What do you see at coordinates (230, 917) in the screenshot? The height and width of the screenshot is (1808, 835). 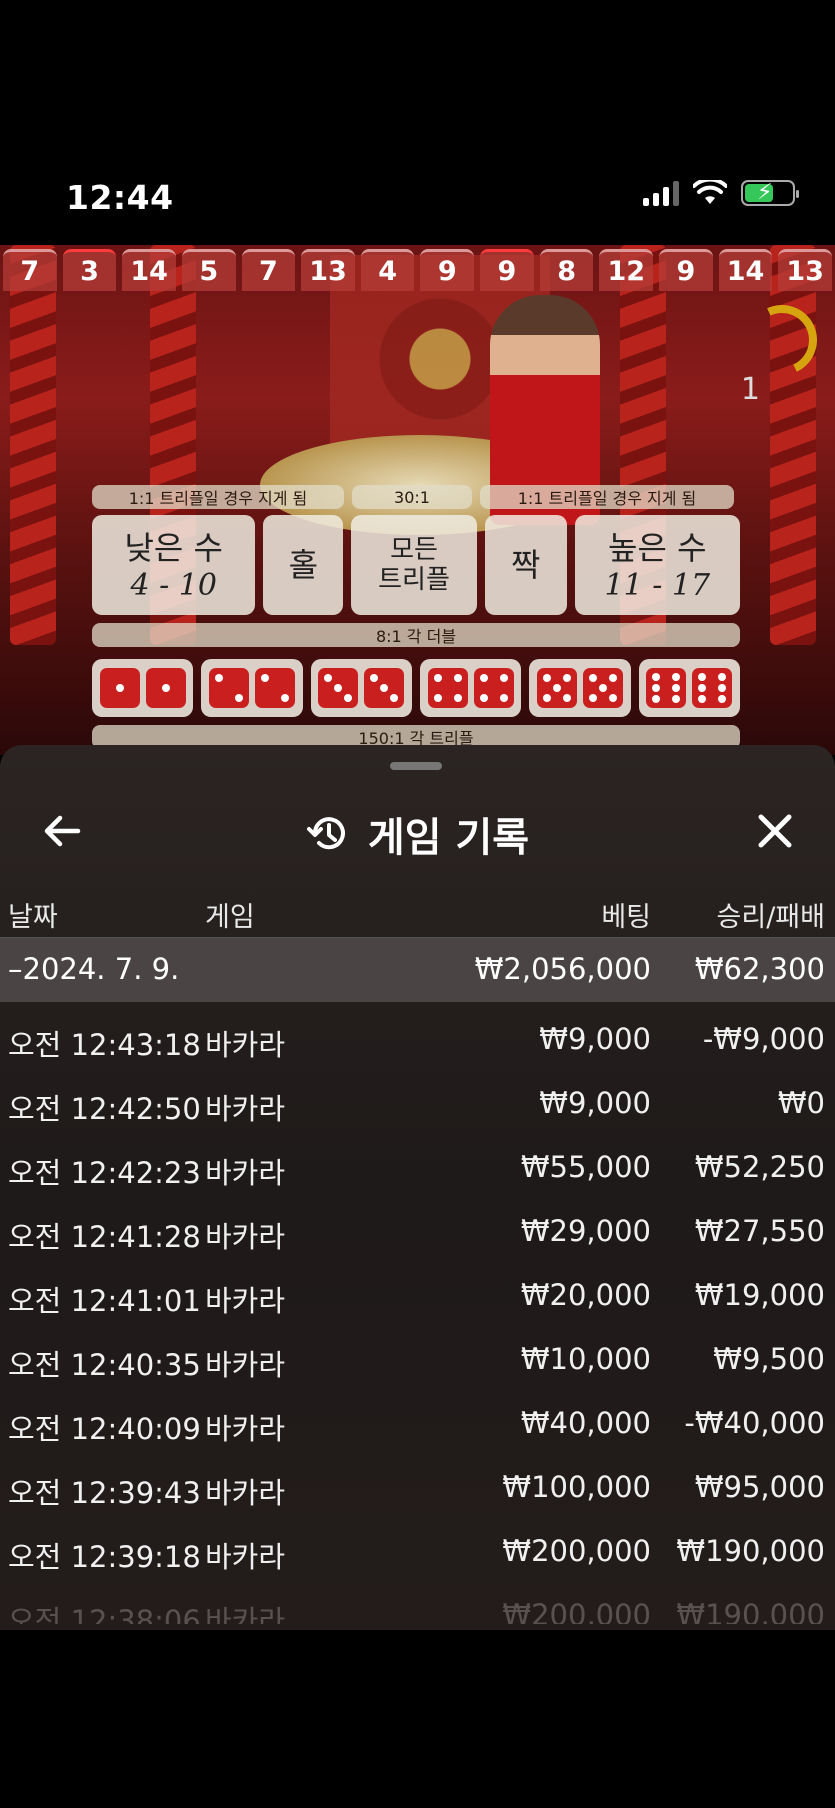 I see `column-game: 게임` at bounding box center [230, 917].